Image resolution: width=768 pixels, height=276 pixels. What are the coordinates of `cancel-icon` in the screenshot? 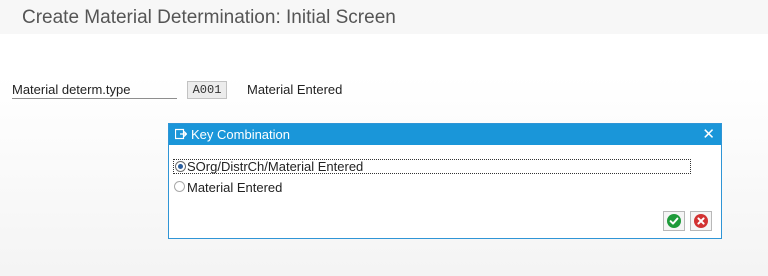 It's located at (701, 221).